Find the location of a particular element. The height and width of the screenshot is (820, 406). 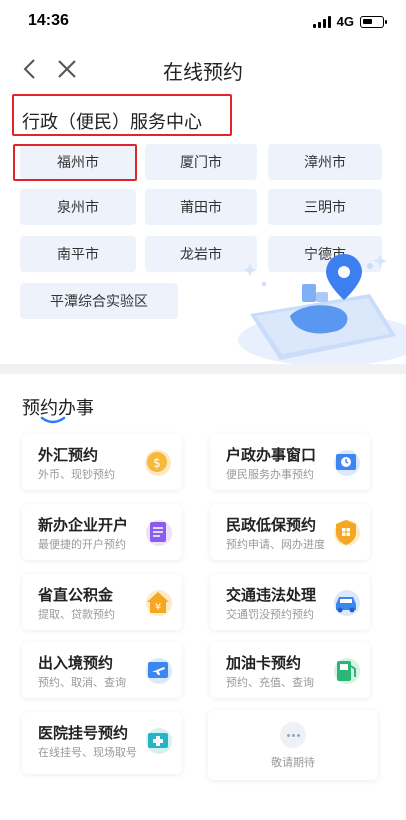

coin-icon: $ is located at coordinates (158, 463).